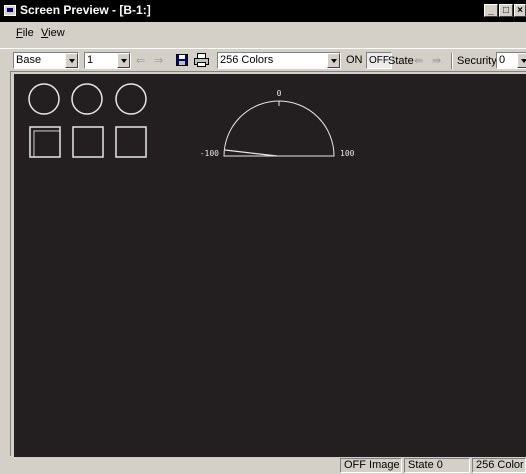 The width and height of the screenshot is (526, 474). Describe the element at coordinates (279, 60) in the screenshot. I see `color-mode-select: 256 Colors` at that location.